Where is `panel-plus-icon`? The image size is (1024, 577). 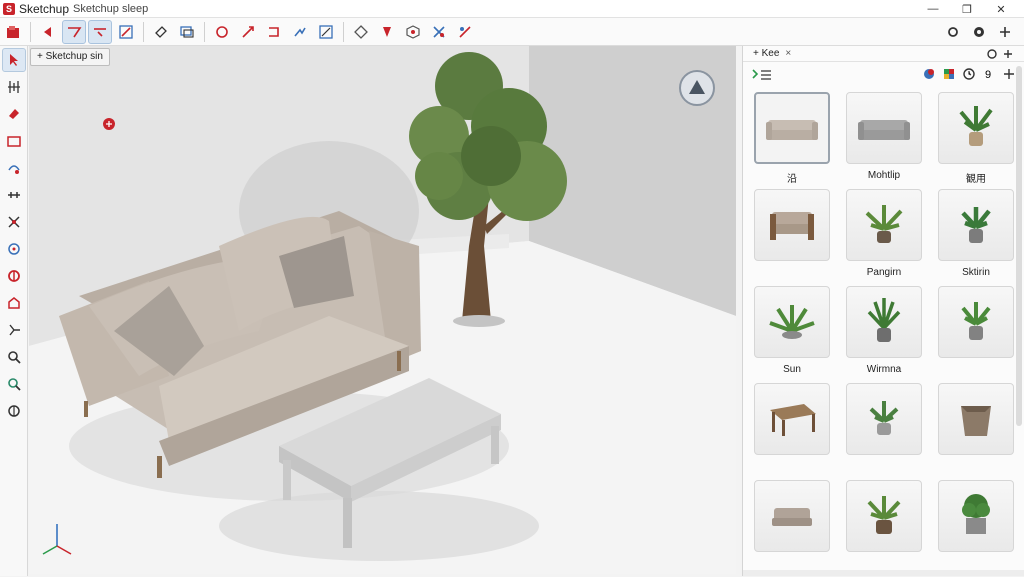
panel-plus-icon is located at coordinates (1009, 76).